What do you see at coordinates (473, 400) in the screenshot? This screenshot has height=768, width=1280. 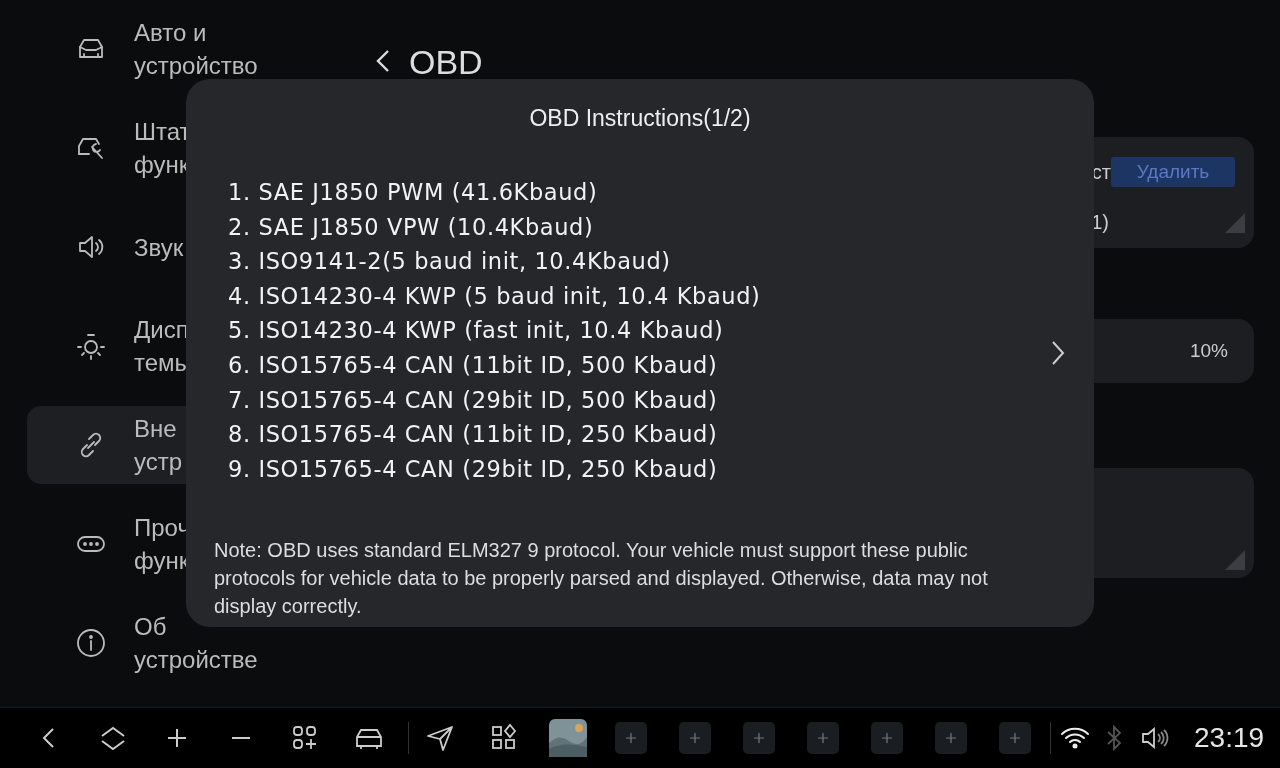 I see `protocol-item: 7. ISO15765-4 CAN (29bit ID, 500 Kbaud)` at bounding box center [473, 400].